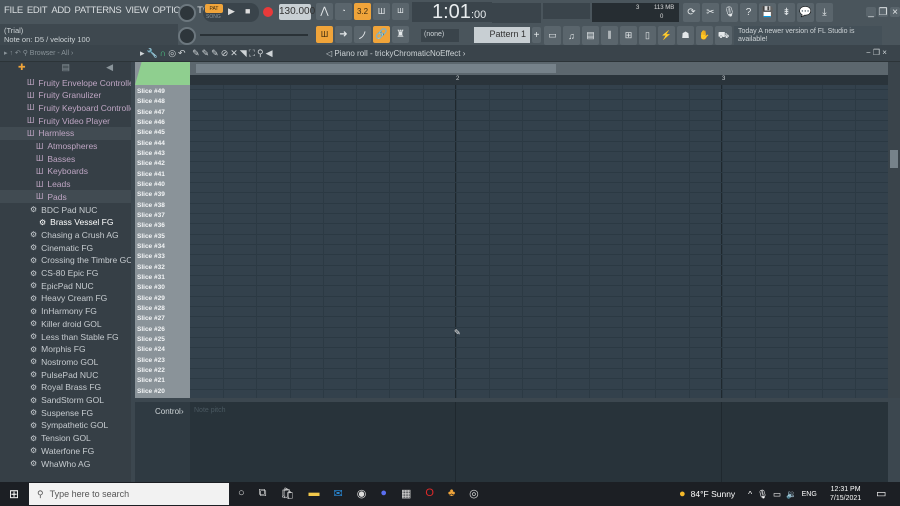  Describe the element at coordinates (62, 171) in the screenshot. I see `browser-item: Ш Keyboards` at that location.